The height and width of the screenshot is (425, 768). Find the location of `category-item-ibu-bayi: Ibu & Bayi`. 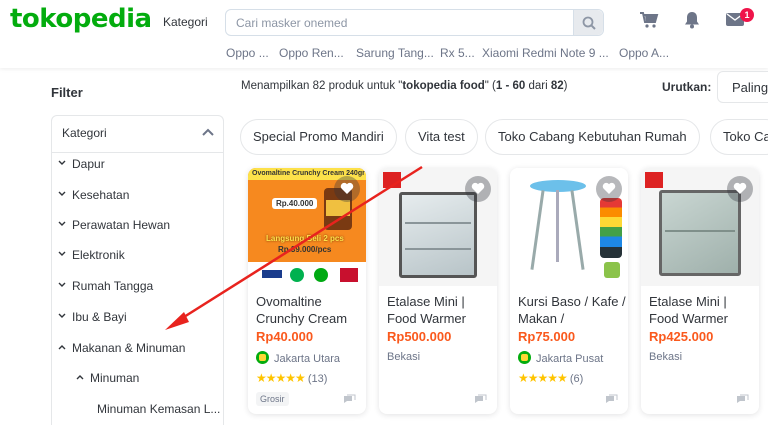

category-item-ibu-bayi: Ibu & Bayi is located at coordinates (92, 317).